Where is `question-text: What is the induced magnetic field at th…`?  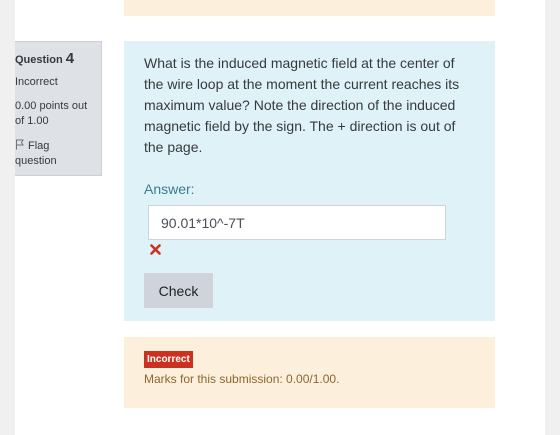
question-text: What is the induced magnetic field at th… is located at coordinates (302, 105).